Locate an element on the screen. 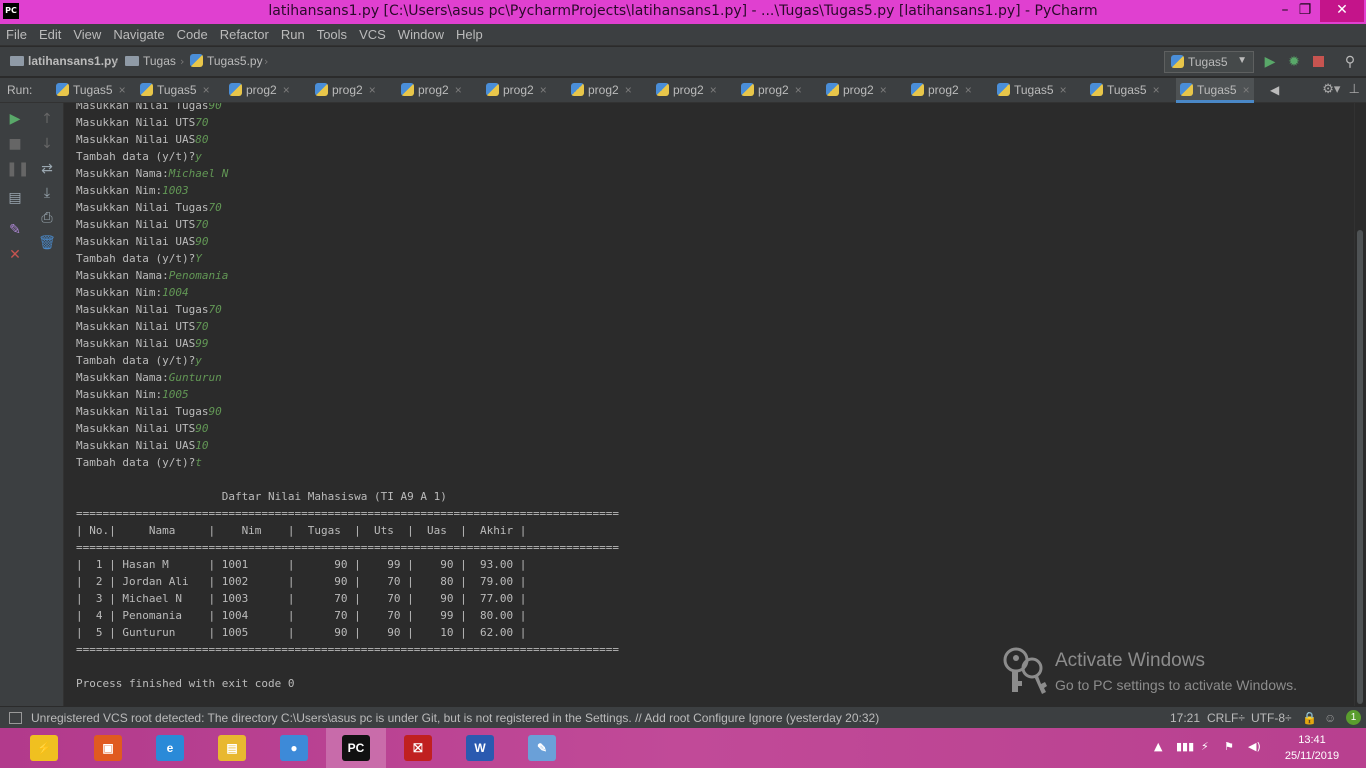 Image resolution: width=1366 pixels, height=768 pixels. up-arrow-icon: ↑ is located at coordinates (47, 119).